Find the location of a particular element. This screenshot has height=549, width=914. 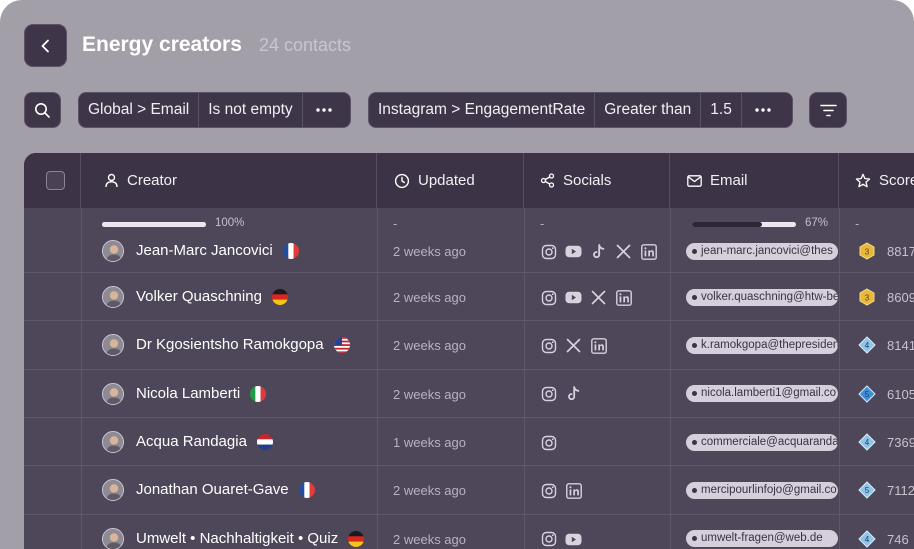

filter-operator: Greater than is located at coordinates (648, 110).